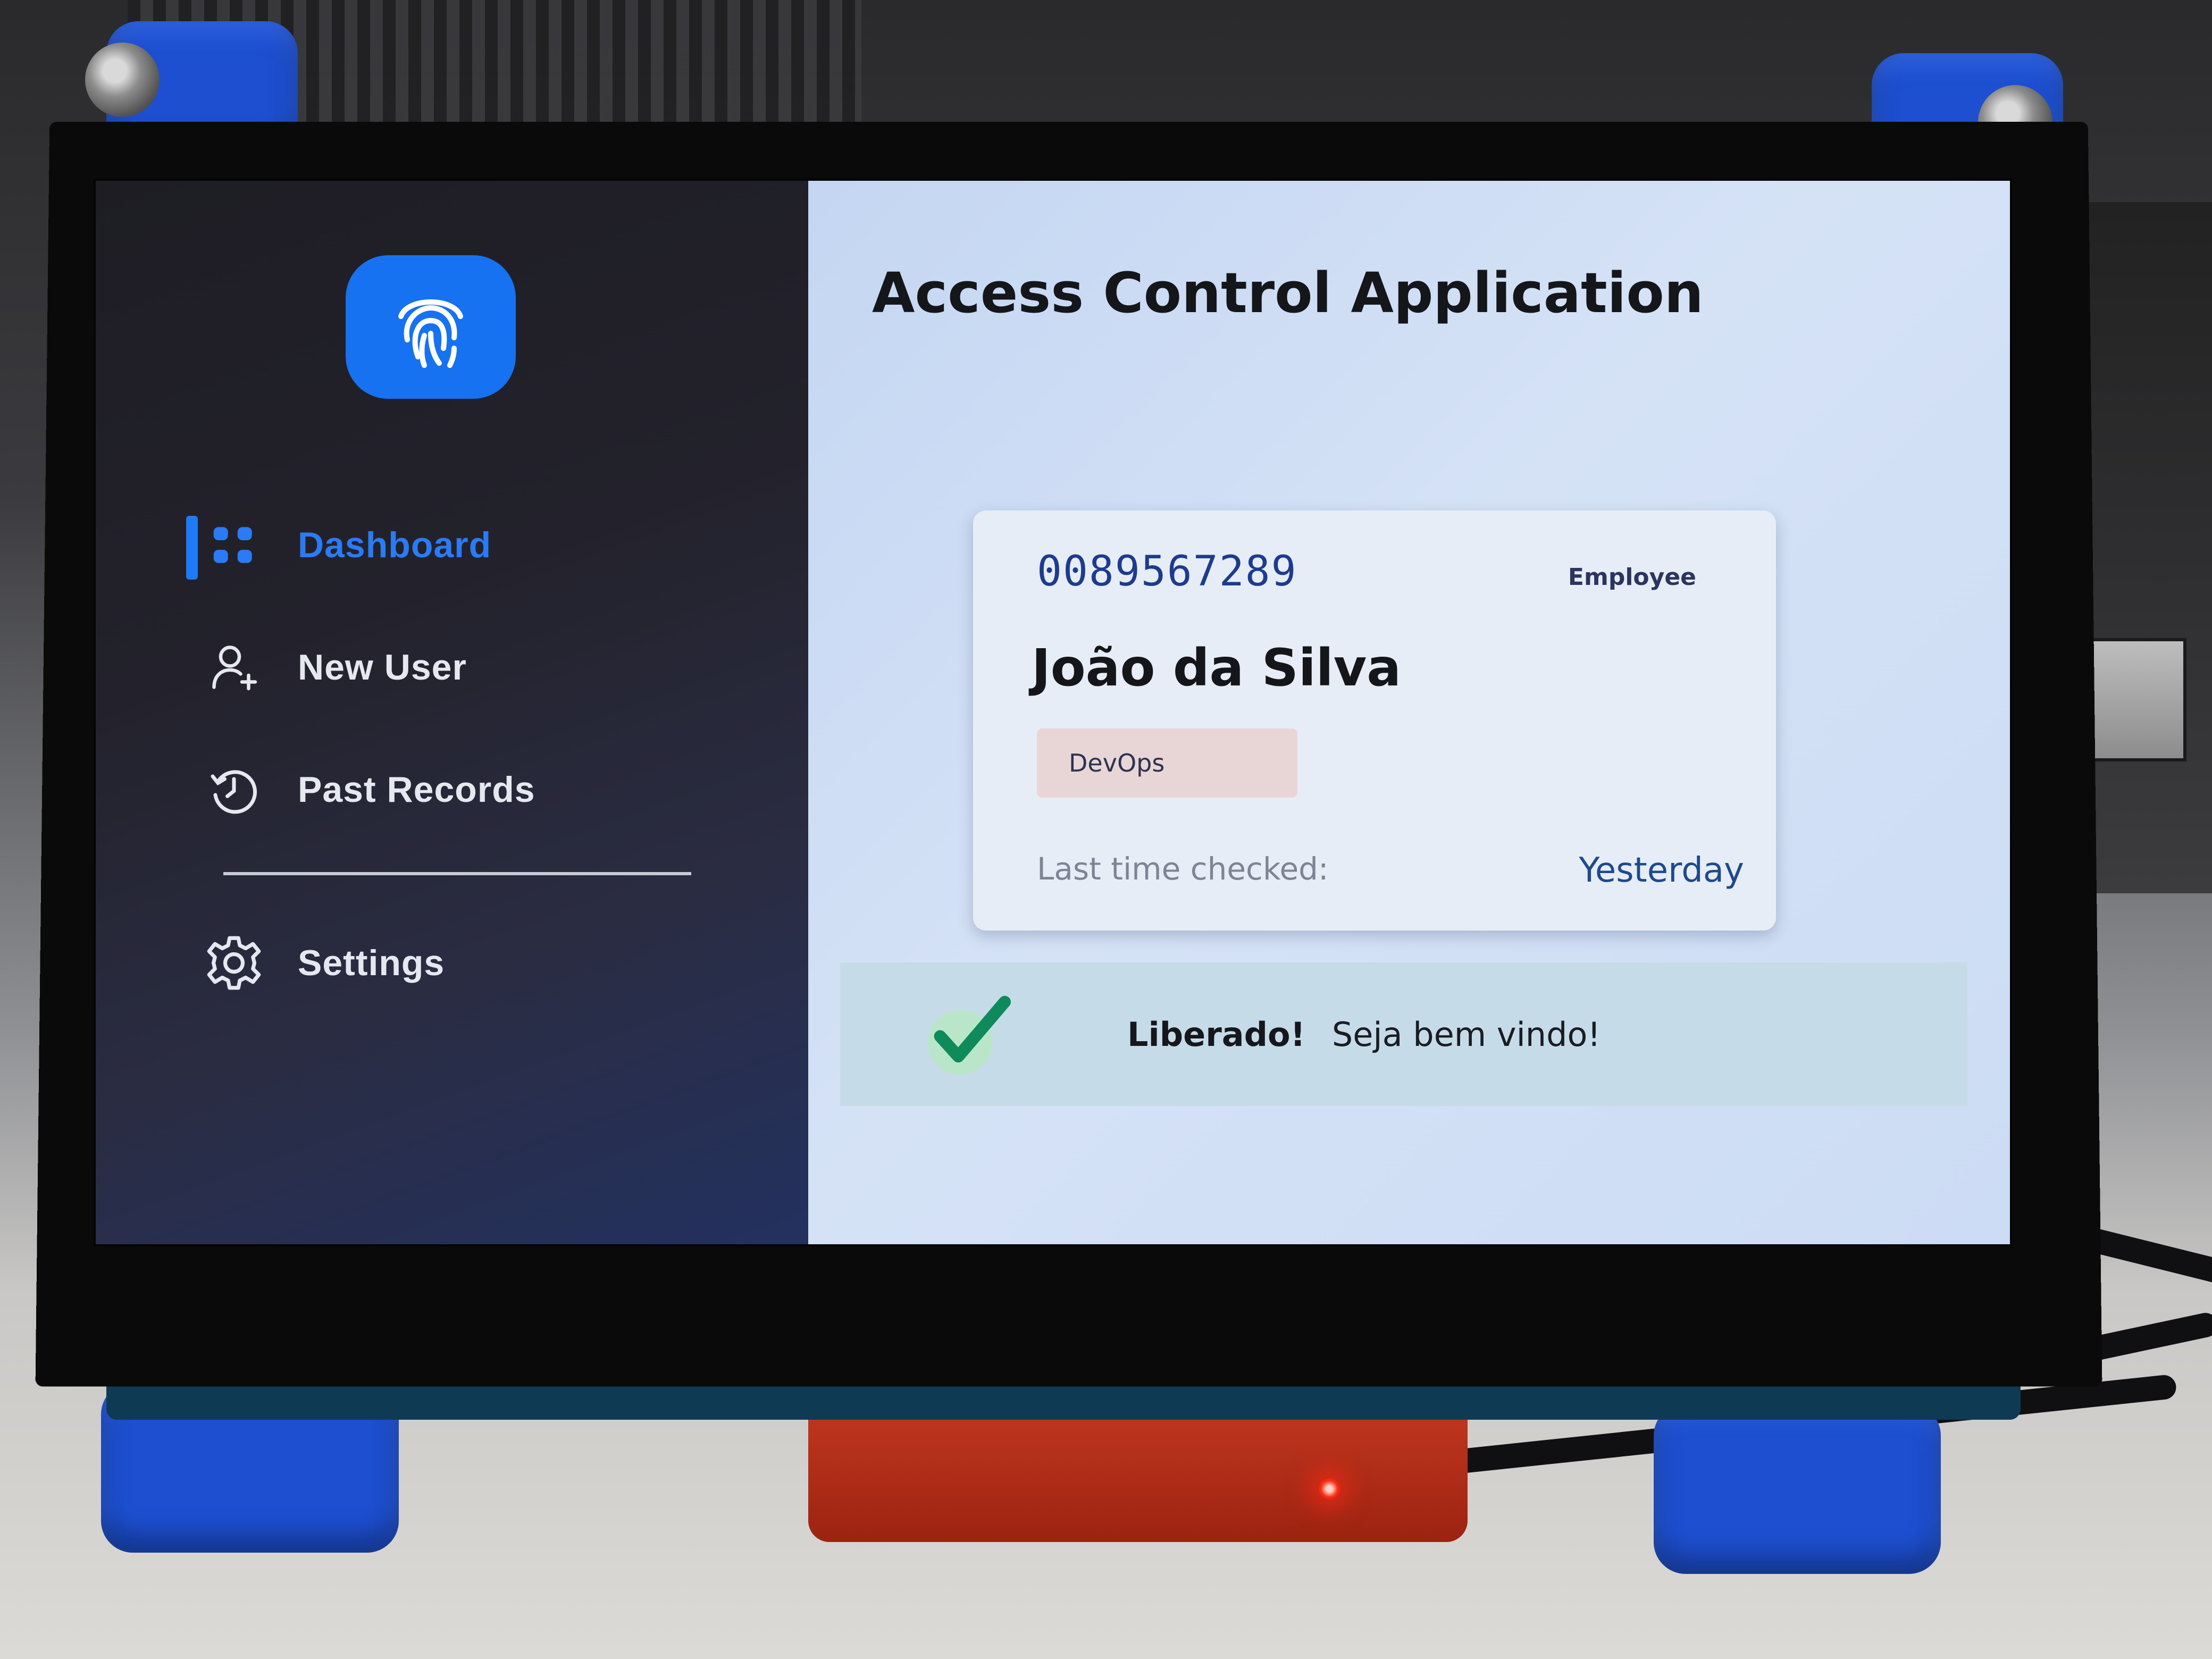 This screenshot has height=1659, width=2212. I want to click on checkmark-icon, so click(970, 1034).